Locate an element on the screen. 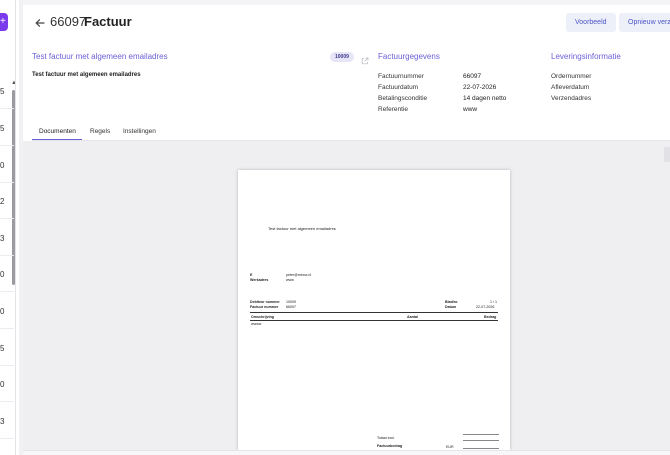  doc-col-amount: Bedrag is located at coordinates (490, 317).